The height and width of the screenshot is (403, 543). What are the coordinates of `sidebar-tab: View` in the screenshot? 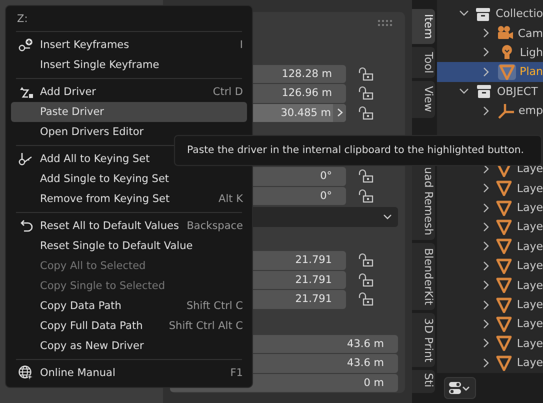 It's located at (423, 99).